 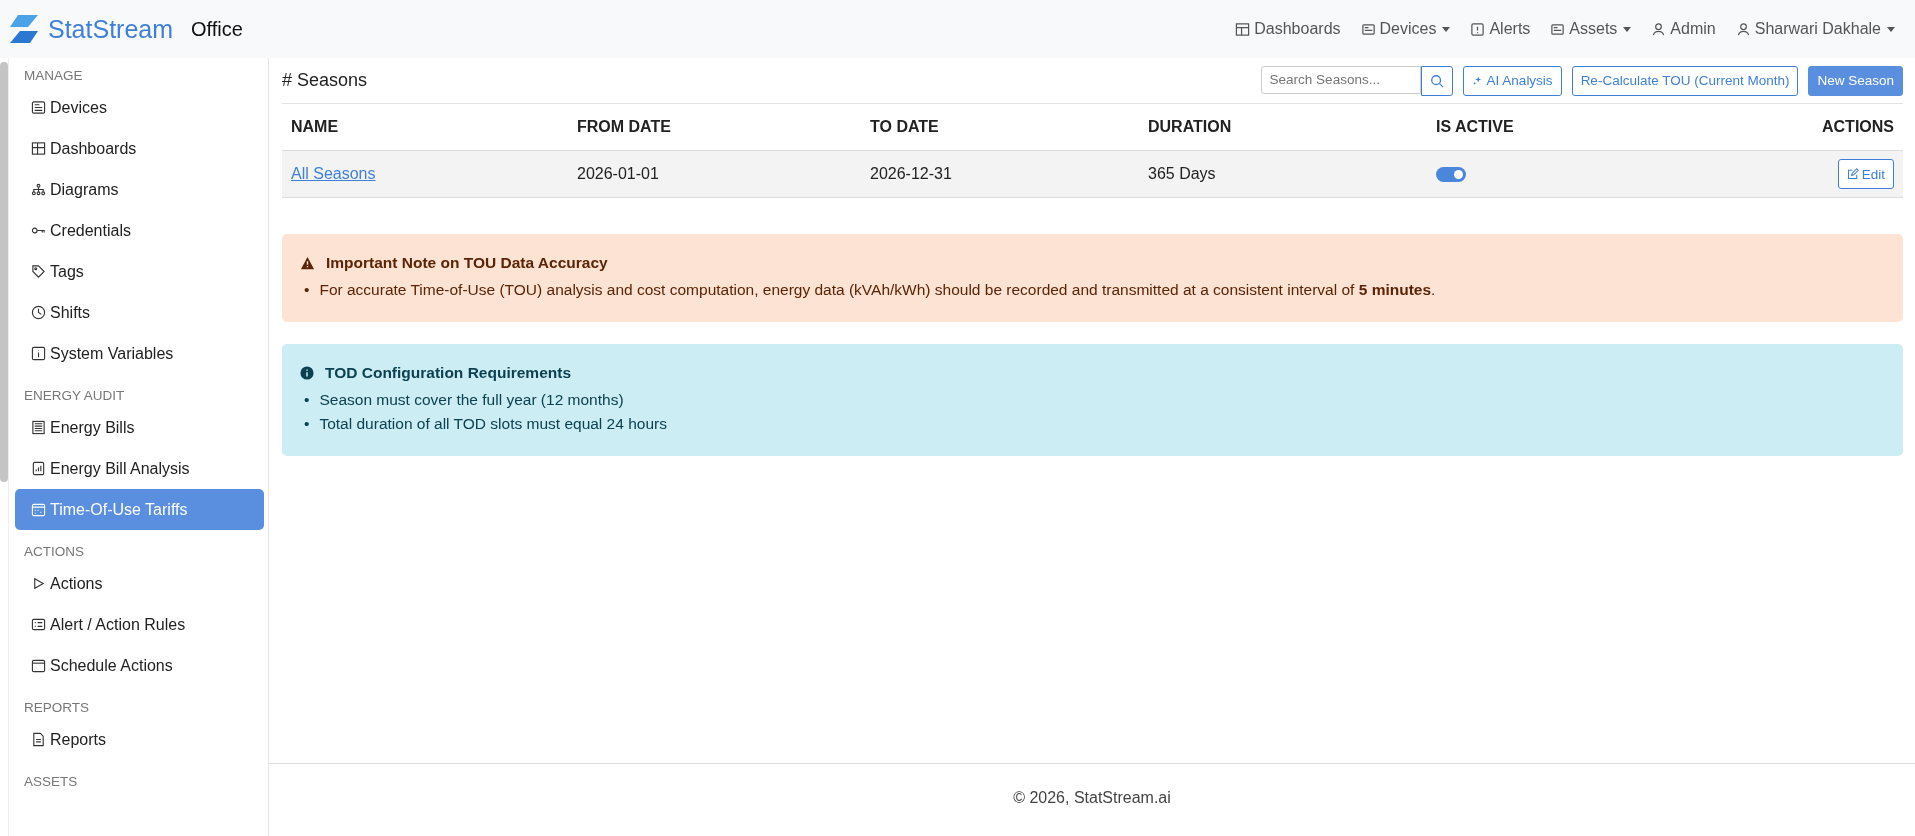 What do you see at coordinates (1451, 175) in the screenshot?
I see `active-toggle` at bounding box center [1451, 175].